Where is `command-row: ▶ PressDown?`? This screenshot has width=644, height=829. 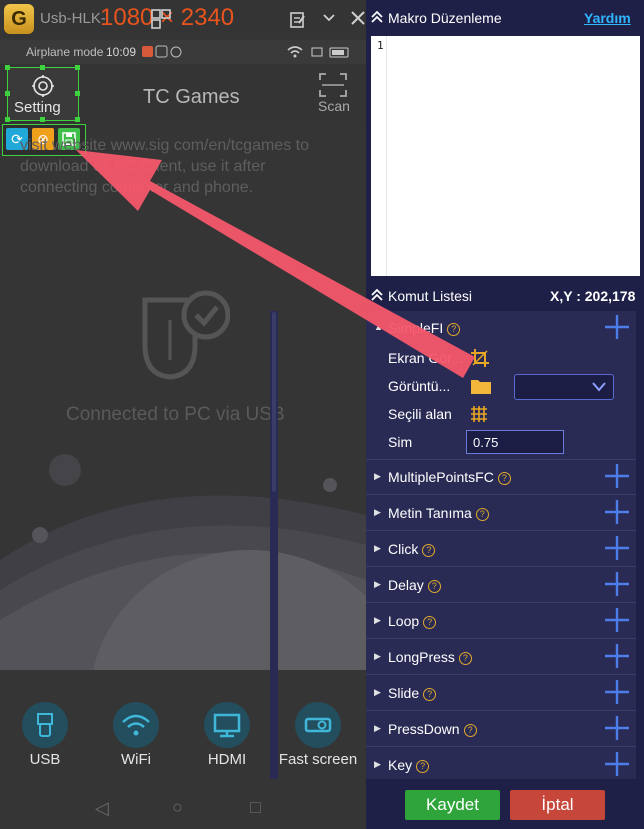
command-row: ▶ PressDown? is located at coordinates (501, 729).